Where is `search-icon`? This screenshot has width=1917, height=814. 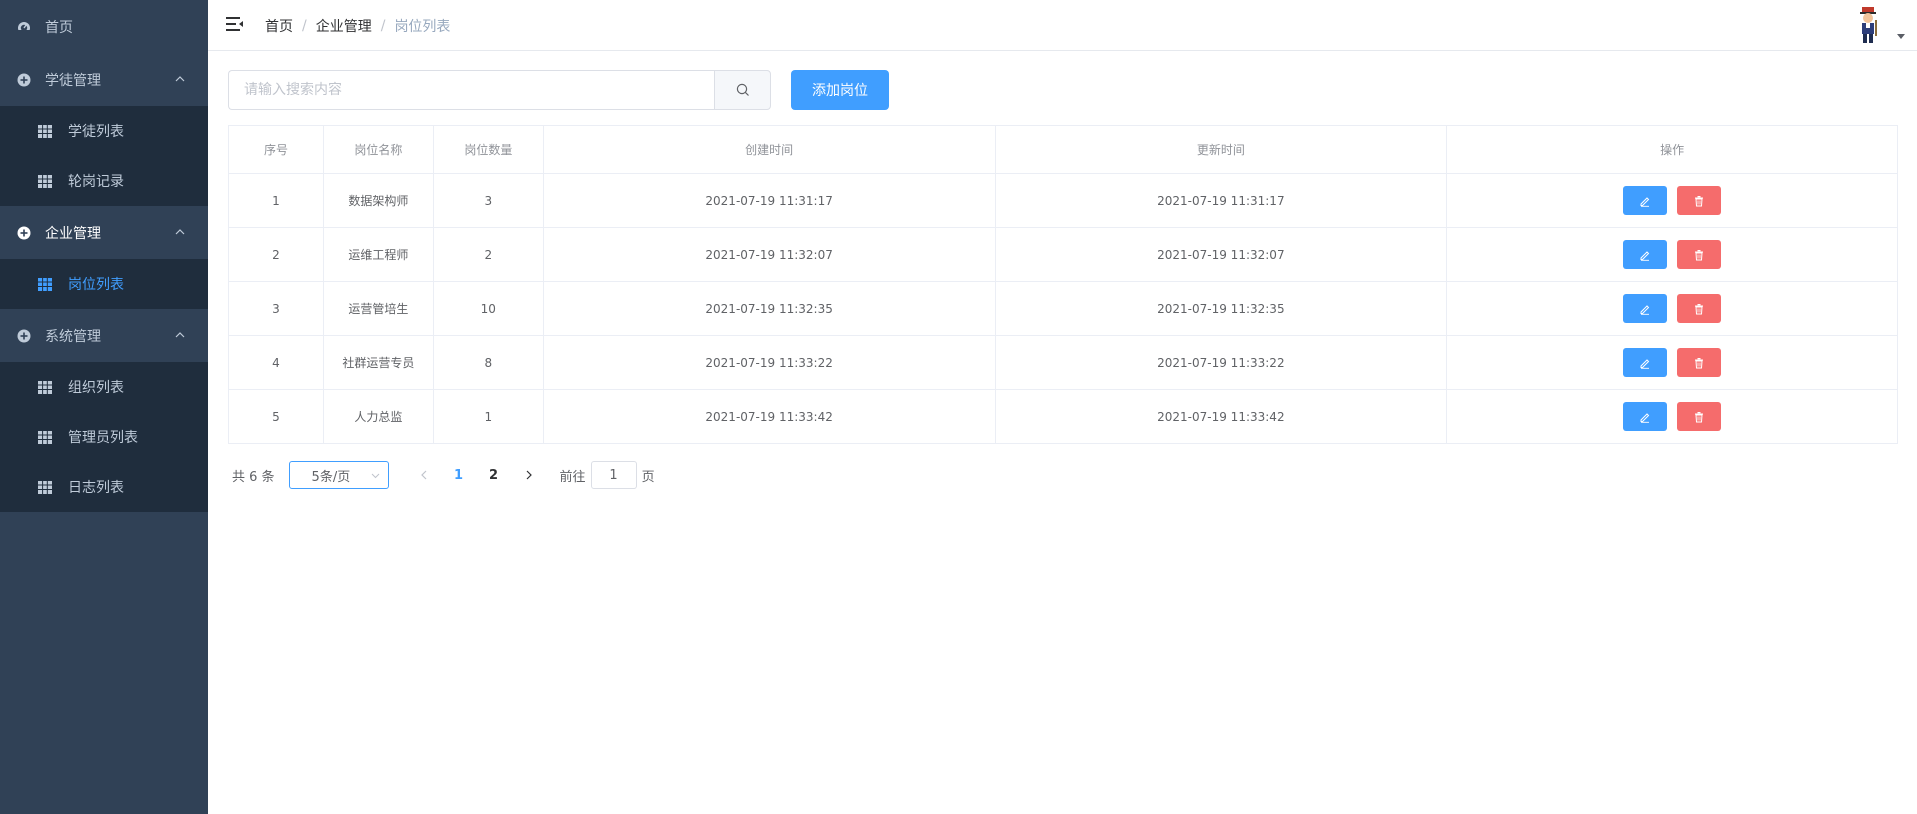
search-icon is located at coordinates (742, 89).